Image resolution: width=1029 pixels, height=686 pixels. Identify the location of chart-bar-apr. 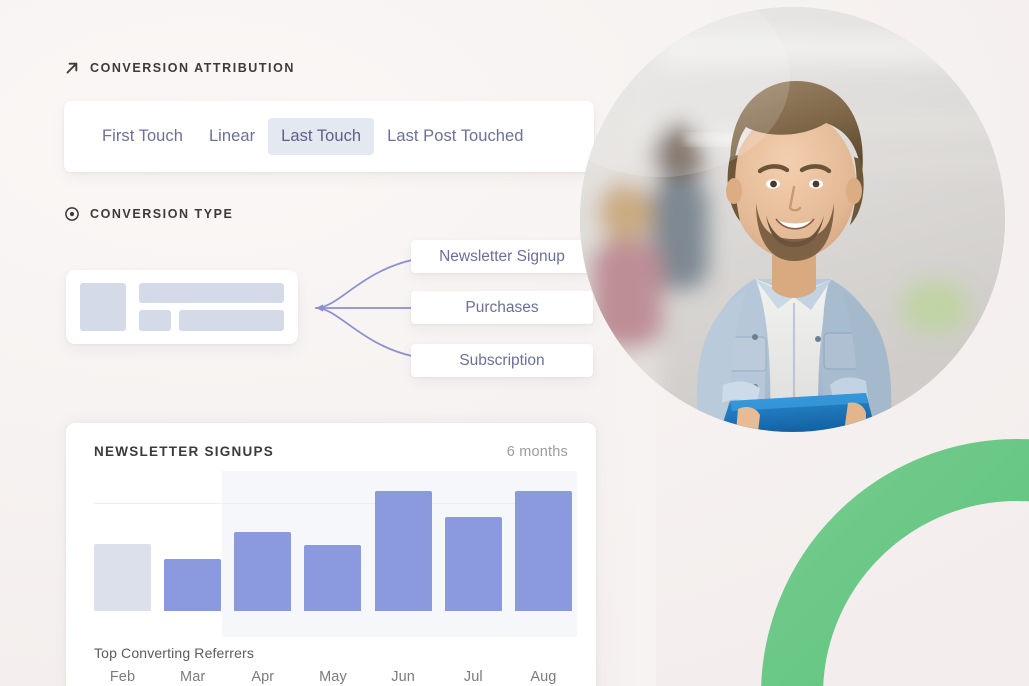
(263, 571).